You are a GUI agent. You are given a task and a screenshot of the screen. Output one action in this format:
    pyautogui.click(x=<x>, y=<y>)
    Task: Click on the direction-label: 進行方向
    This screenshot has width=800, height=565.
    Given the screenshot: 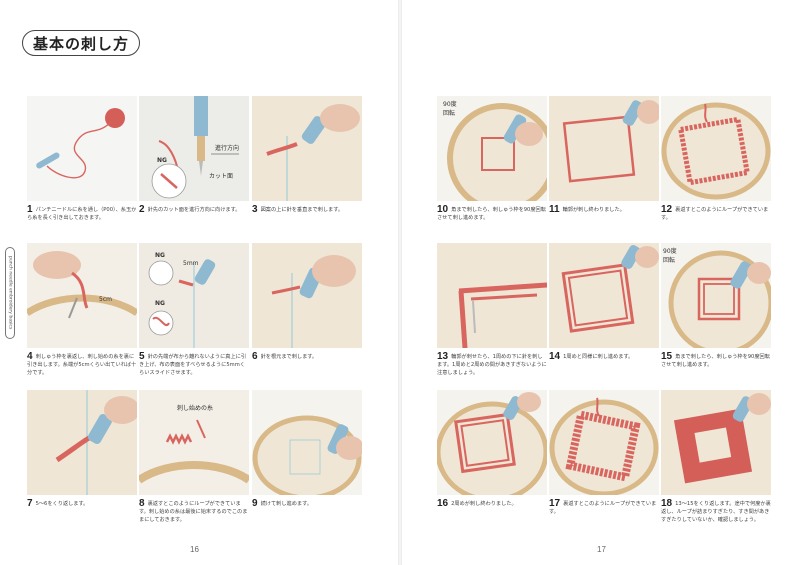 What is the action you would take?
    pyautogui.click(x=227, y=148)
    